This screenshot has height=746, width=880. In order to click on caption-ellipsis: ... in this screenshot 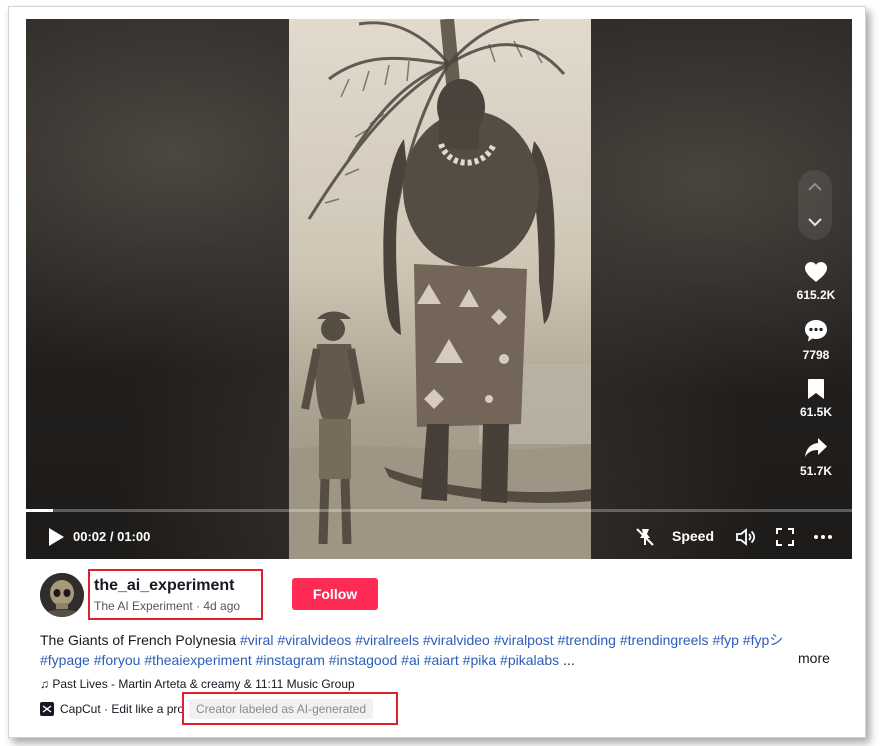, I will do `click(569, 660)`.